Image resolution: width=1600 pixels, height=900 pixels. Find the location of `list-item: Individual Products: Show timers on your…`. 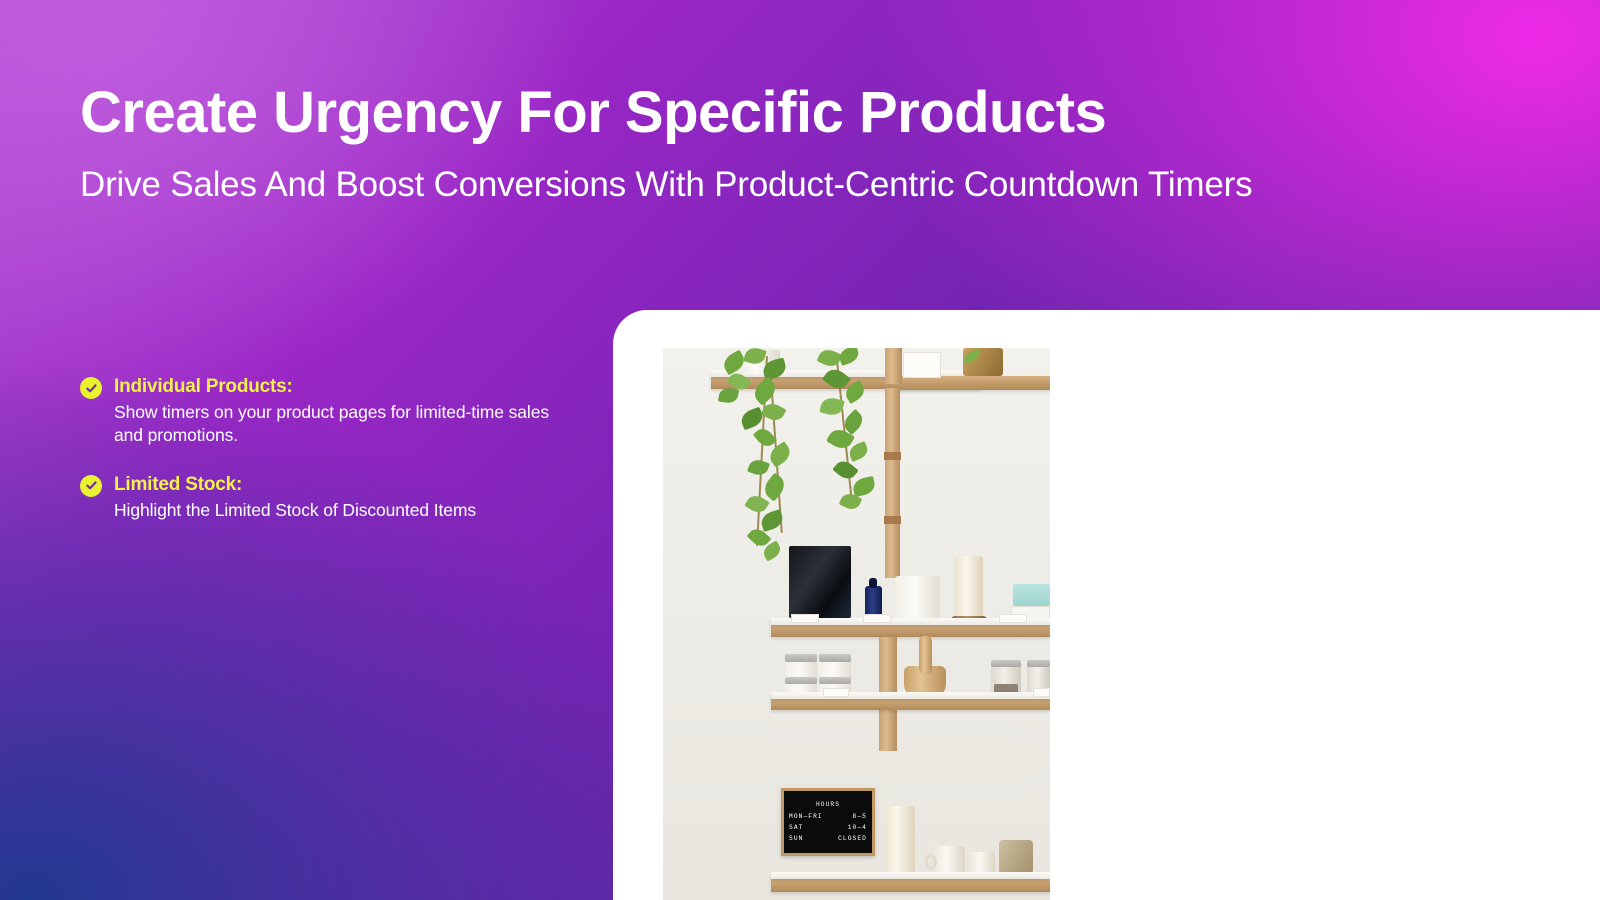

list-item: Individual Products: Show timers on your… is located at coordinates (315, 411).